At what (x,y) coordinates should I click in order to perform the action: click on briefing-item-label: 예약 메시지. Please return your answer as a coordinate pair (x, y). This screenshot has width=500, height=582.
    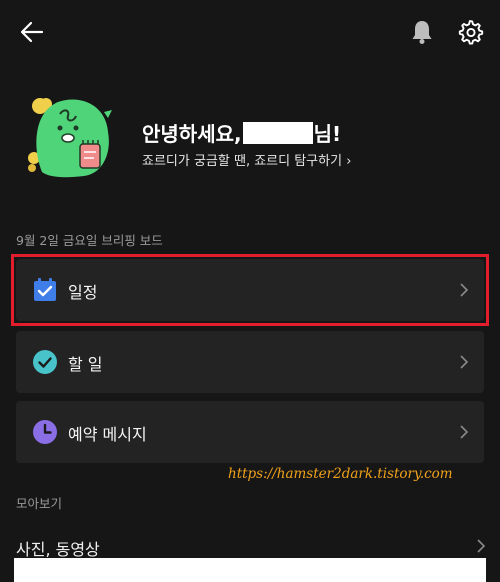
    Looking at the image, I should click on (107, 434).